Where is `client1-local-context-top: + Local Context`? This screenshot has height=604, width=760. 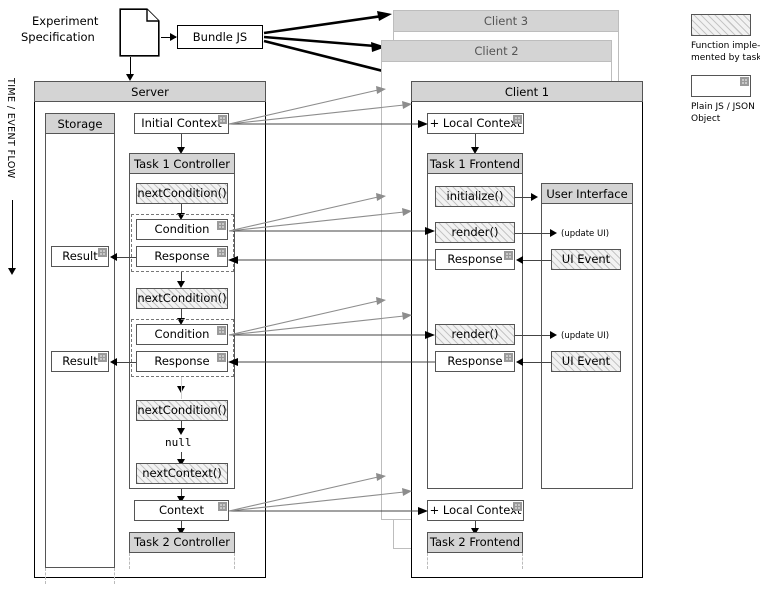
client1-local-context-top: + Local Context is located at coordinates (475, 123).